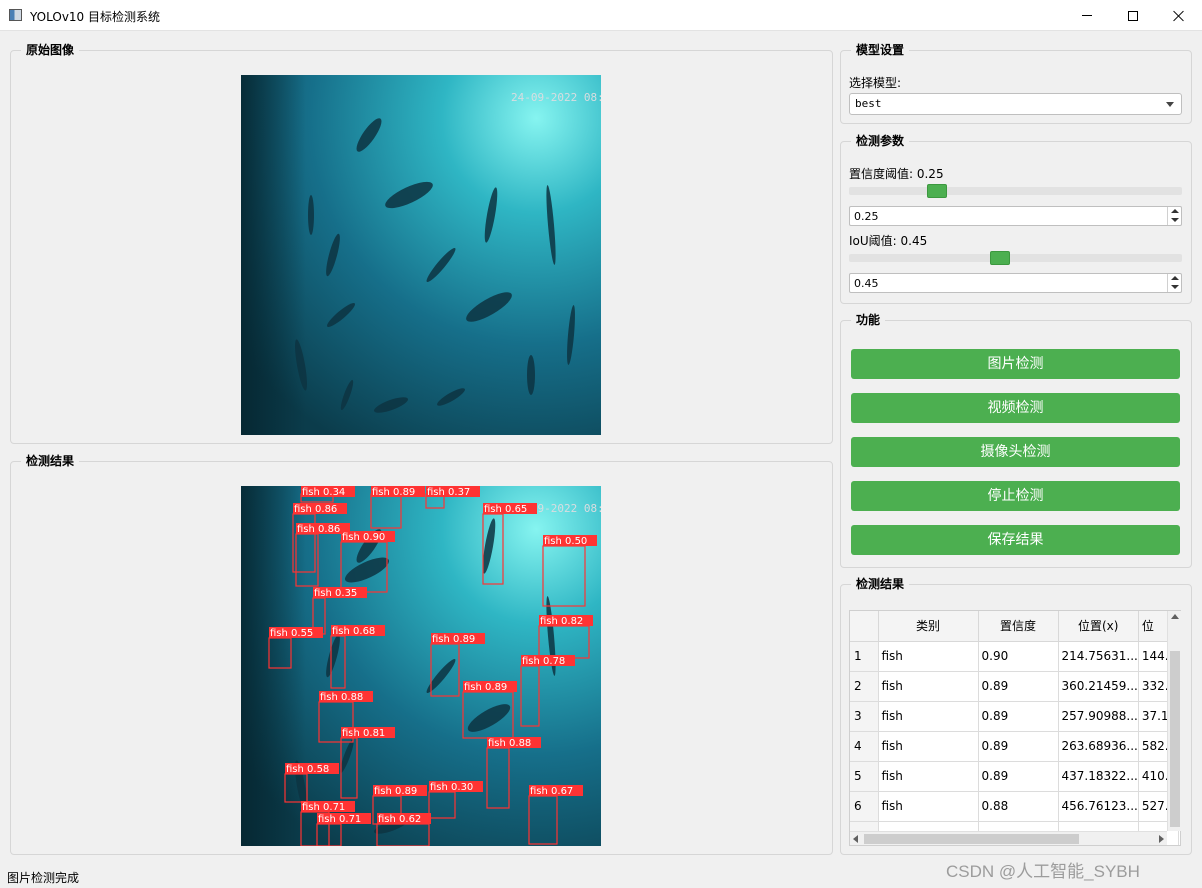 Image resolution: width=1202 pixels, height=888 pixels. I want to click on detection-label: fish 0.71, so click(323, 807).